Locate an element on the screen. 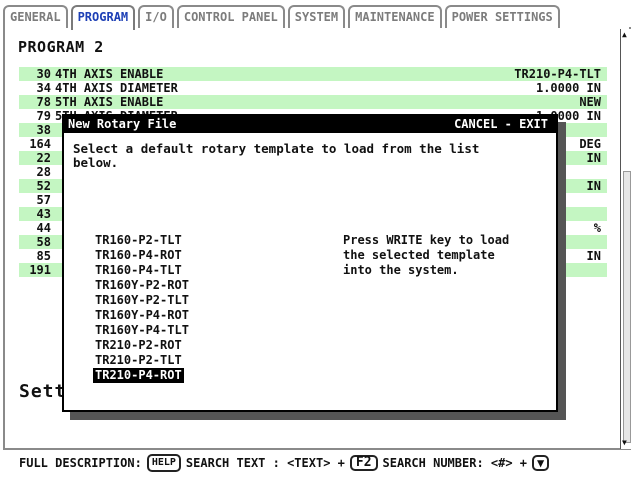 The image size is (636, 477). dialog-title: New Rotary File is located at coordinates (122, 124).